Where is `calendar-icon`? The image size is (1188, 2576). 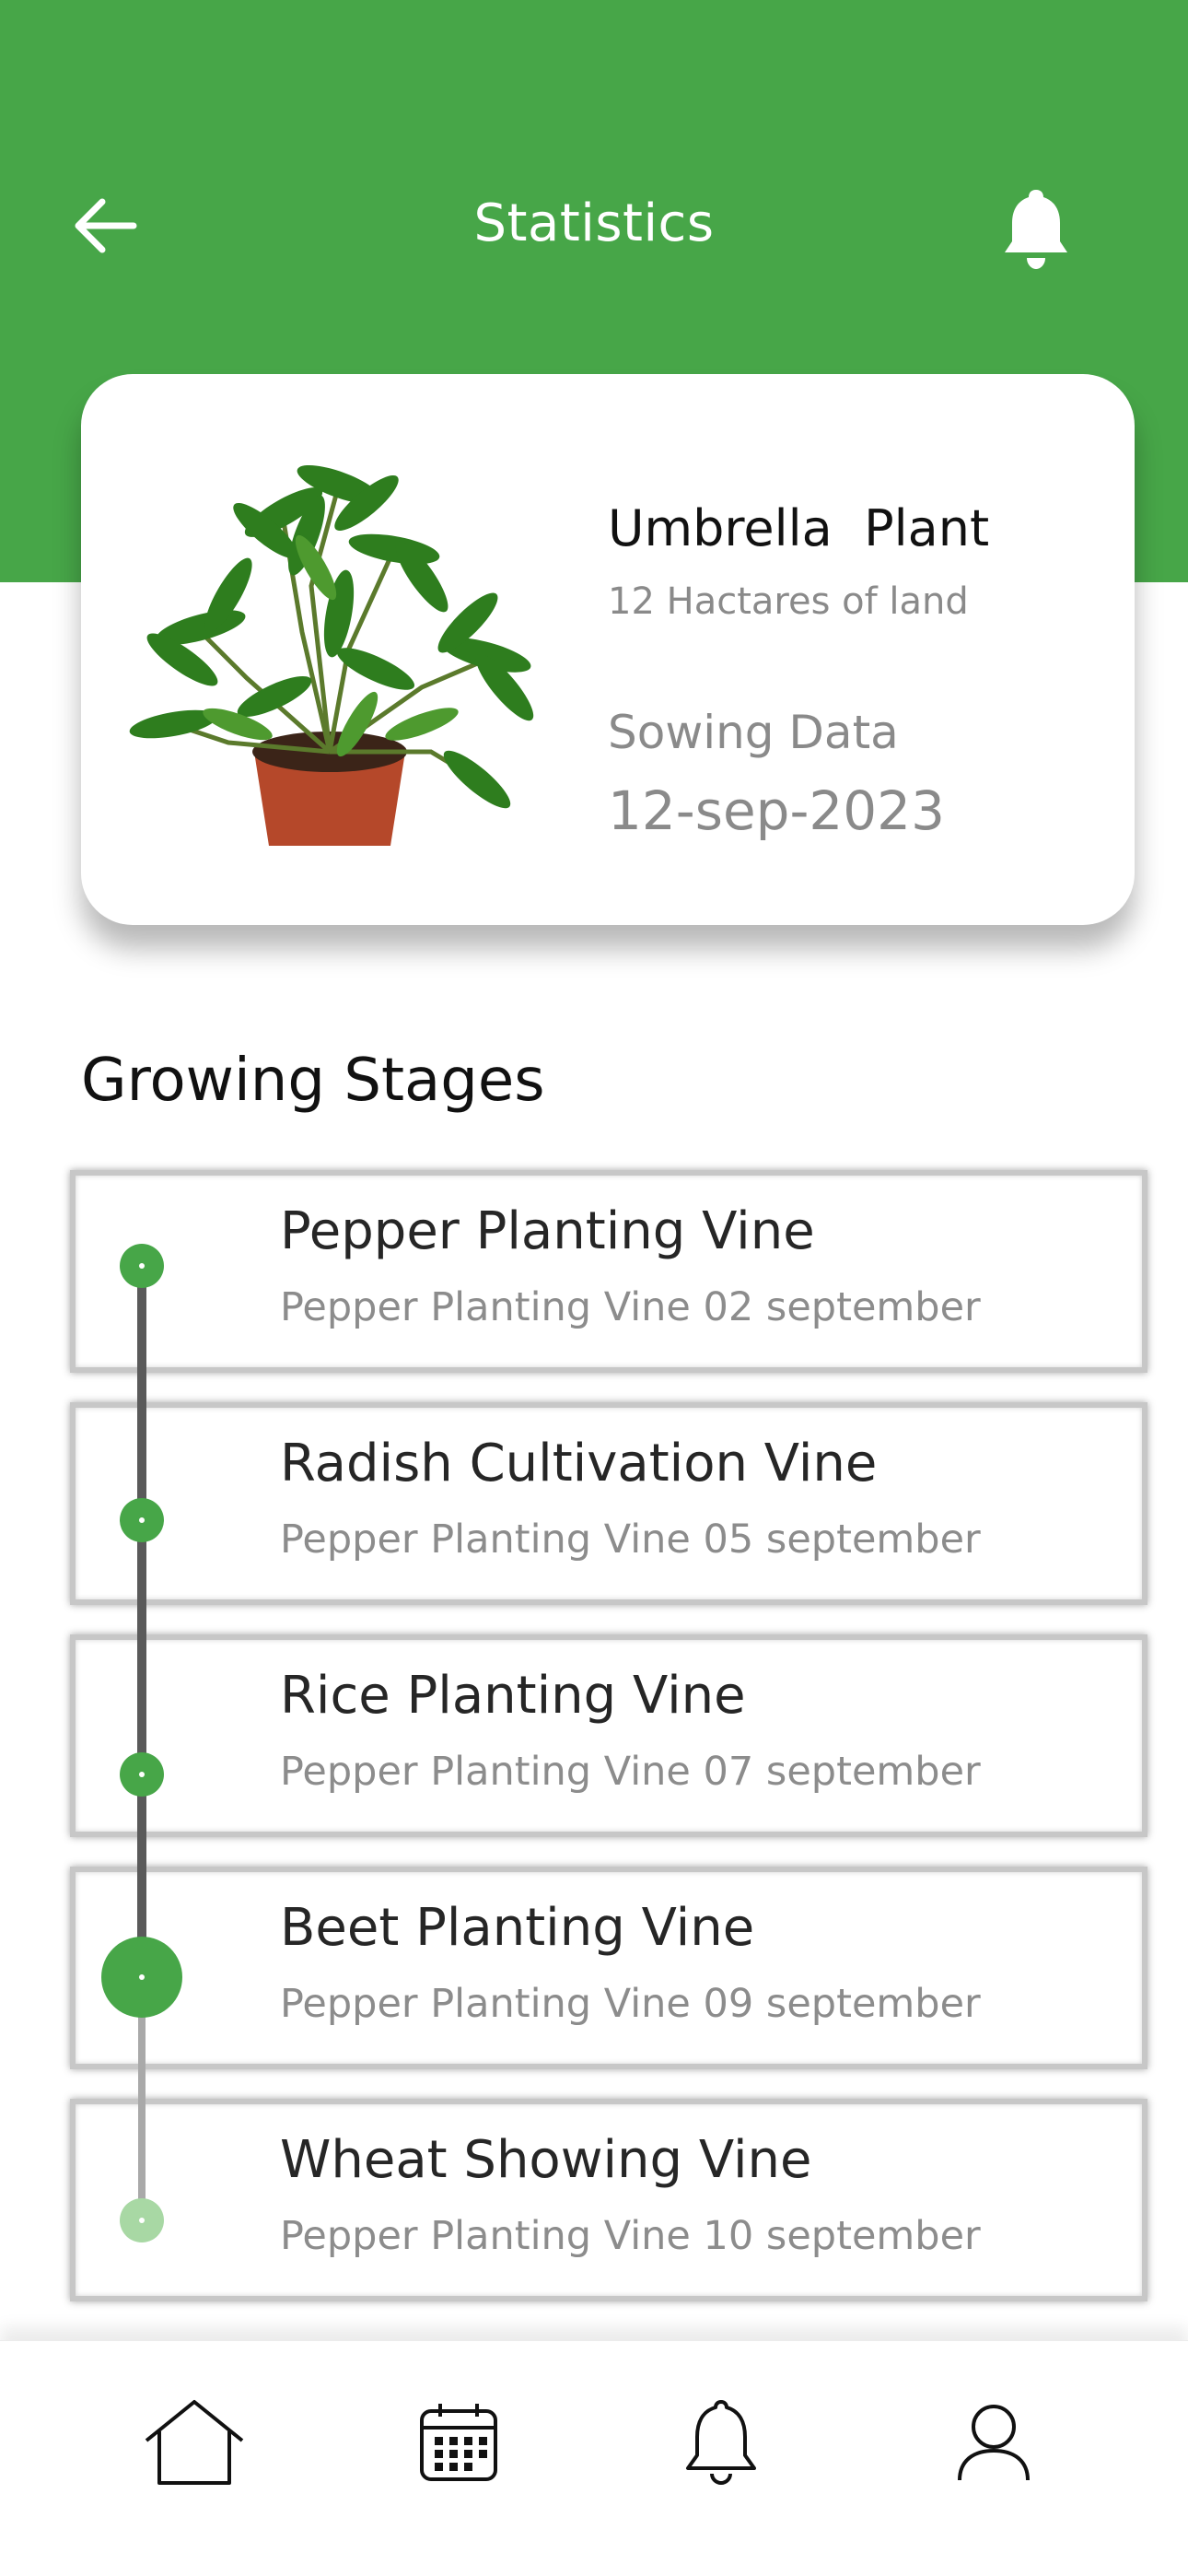
calendar-icon is located at coordinates (458, 2442).